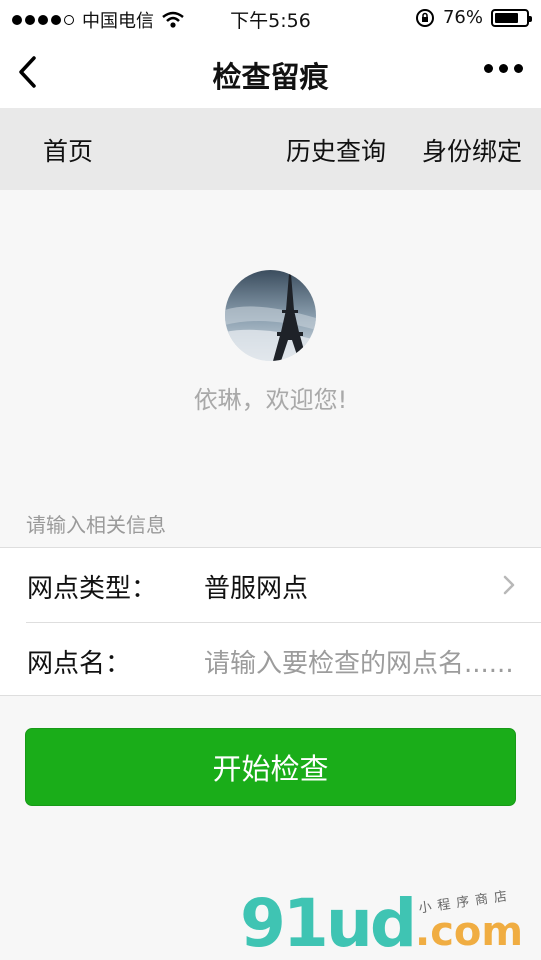 The image size is (541, 960). I want to click on status-bar: 中国电信 下午5:56 76%, so click(270, 18).